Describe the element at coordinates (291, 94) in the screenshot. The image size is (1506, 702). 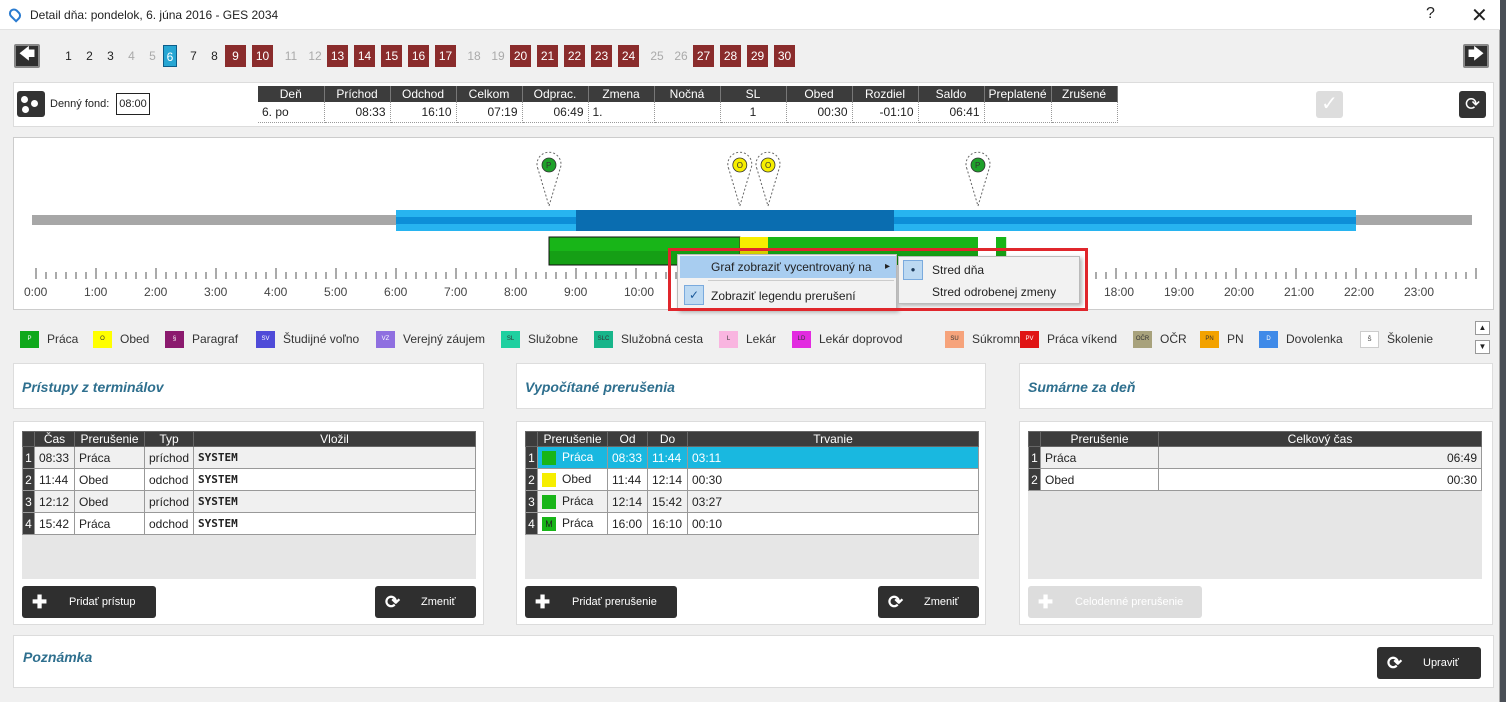
I see `summary-header: Deň` at that location.